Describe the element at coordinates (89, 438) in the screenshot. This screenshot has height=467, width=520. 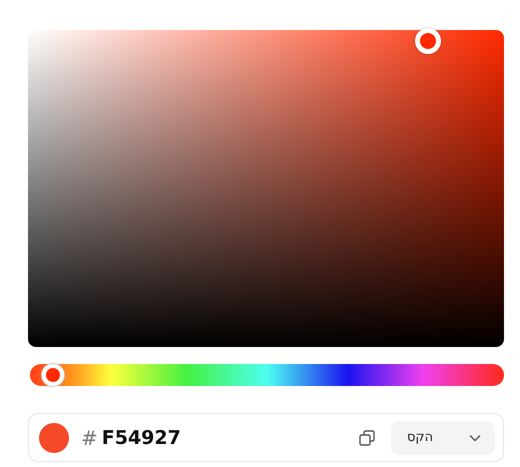
I see `hash-sign: #` at that location.